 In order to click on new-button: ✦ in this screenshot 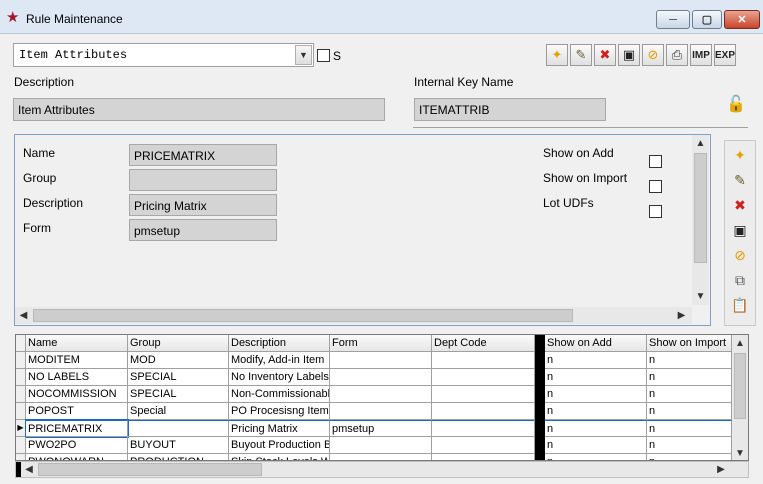, I will do `click(557, 55)`.